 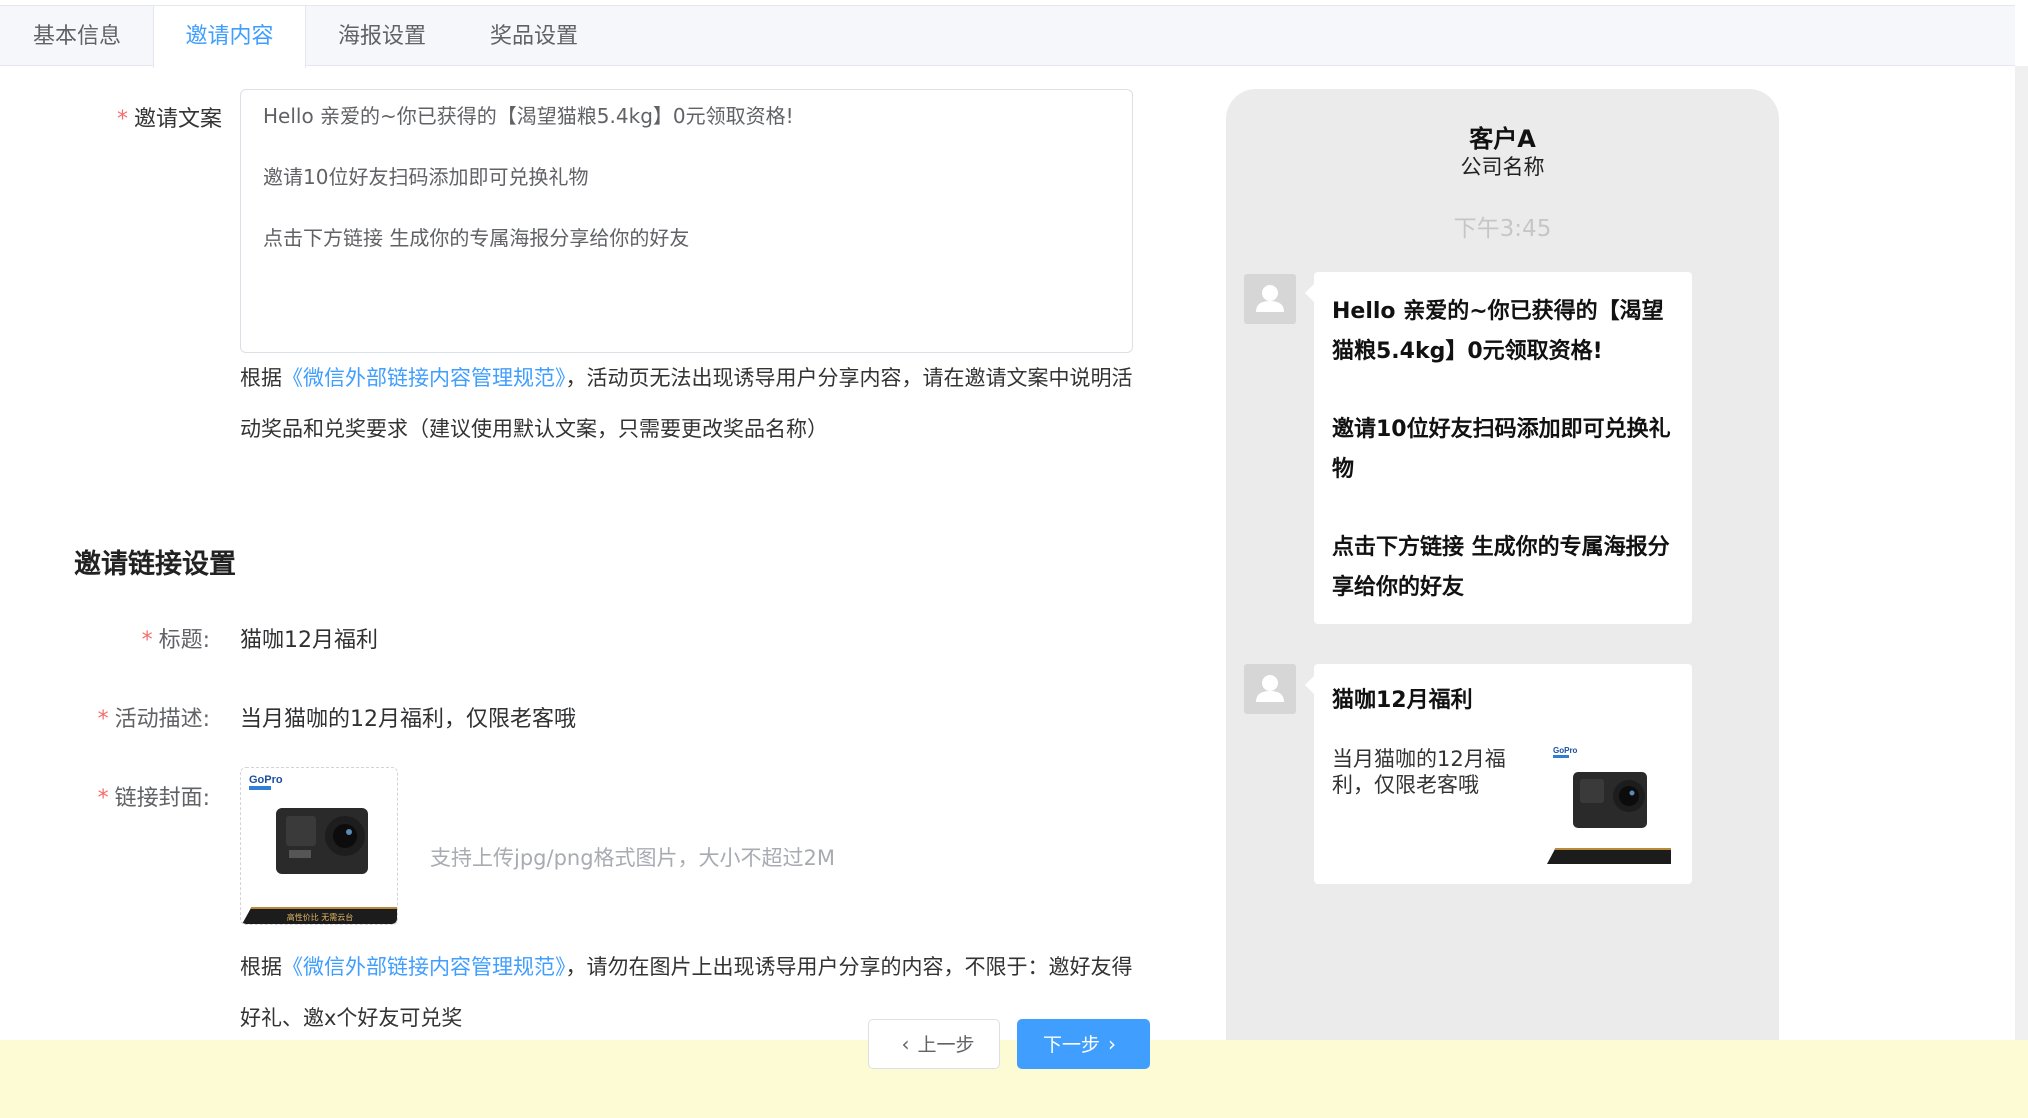 I want to click on tab-basic-info: 基本信息, so click(x=77, y=36).